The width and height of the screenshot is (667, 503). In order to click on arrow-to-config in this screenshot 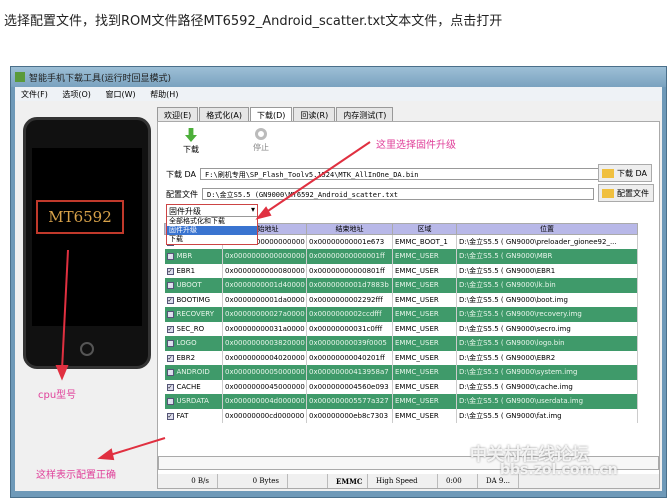, I will do `click(137, 446)`.